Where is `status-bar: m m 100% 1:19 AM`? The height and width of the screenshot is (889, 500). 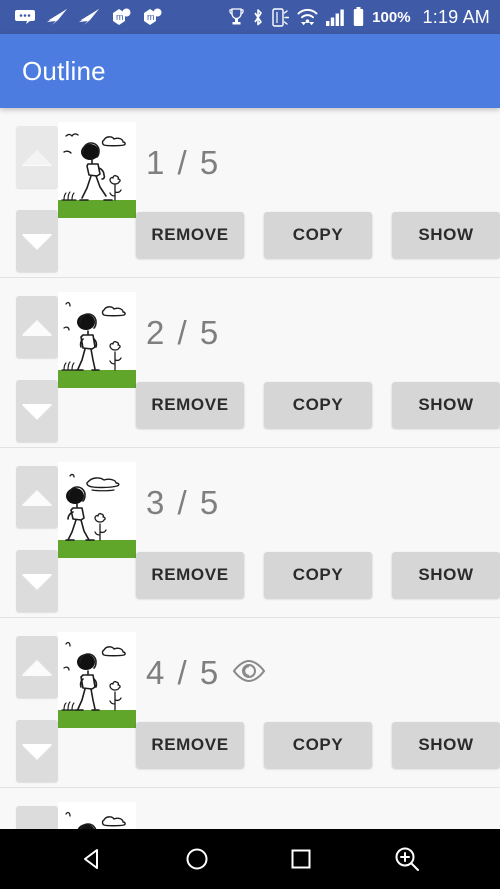
status-bar: m m 100% 1:19 AM is located at coordinates (250, 17).